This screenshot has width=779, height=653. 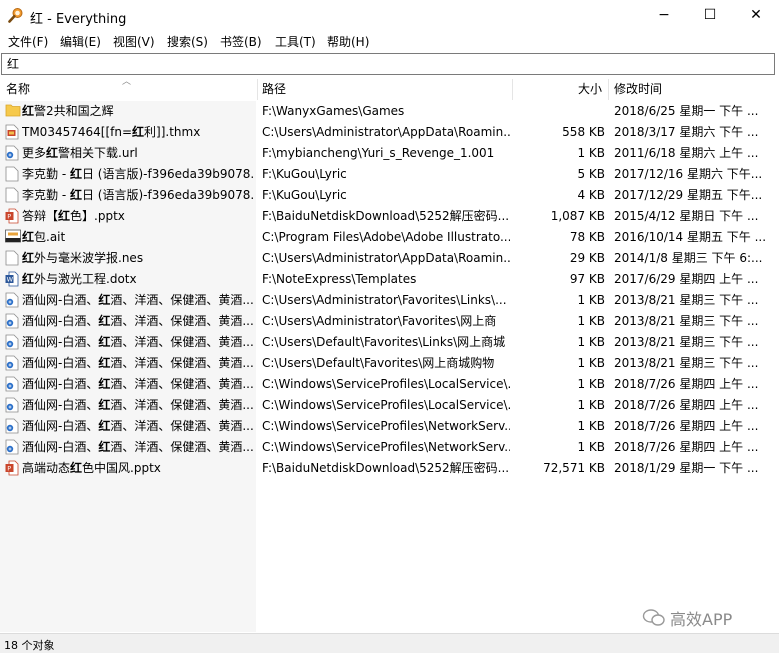 I want to click on menu-file: 文件(F), so click(x=28, y=41).